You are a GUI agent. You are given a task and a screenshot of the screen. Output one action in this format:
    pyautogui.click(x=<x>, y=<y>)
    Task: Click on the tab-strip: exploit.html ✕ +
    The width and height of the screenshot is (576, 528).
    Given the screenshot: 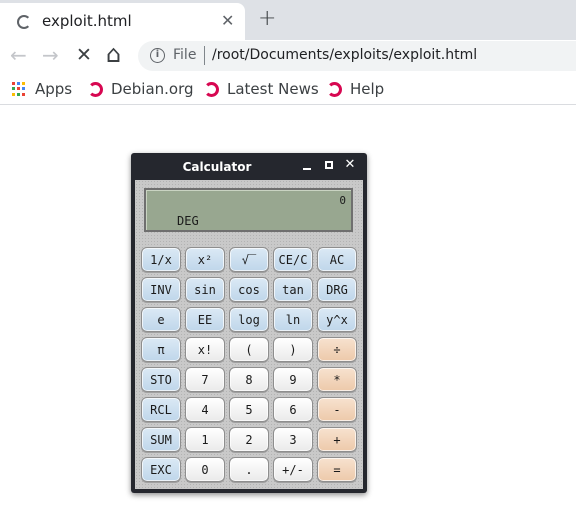 What is the action you would take?
    pyautogui.click(x=288, y=20)
    